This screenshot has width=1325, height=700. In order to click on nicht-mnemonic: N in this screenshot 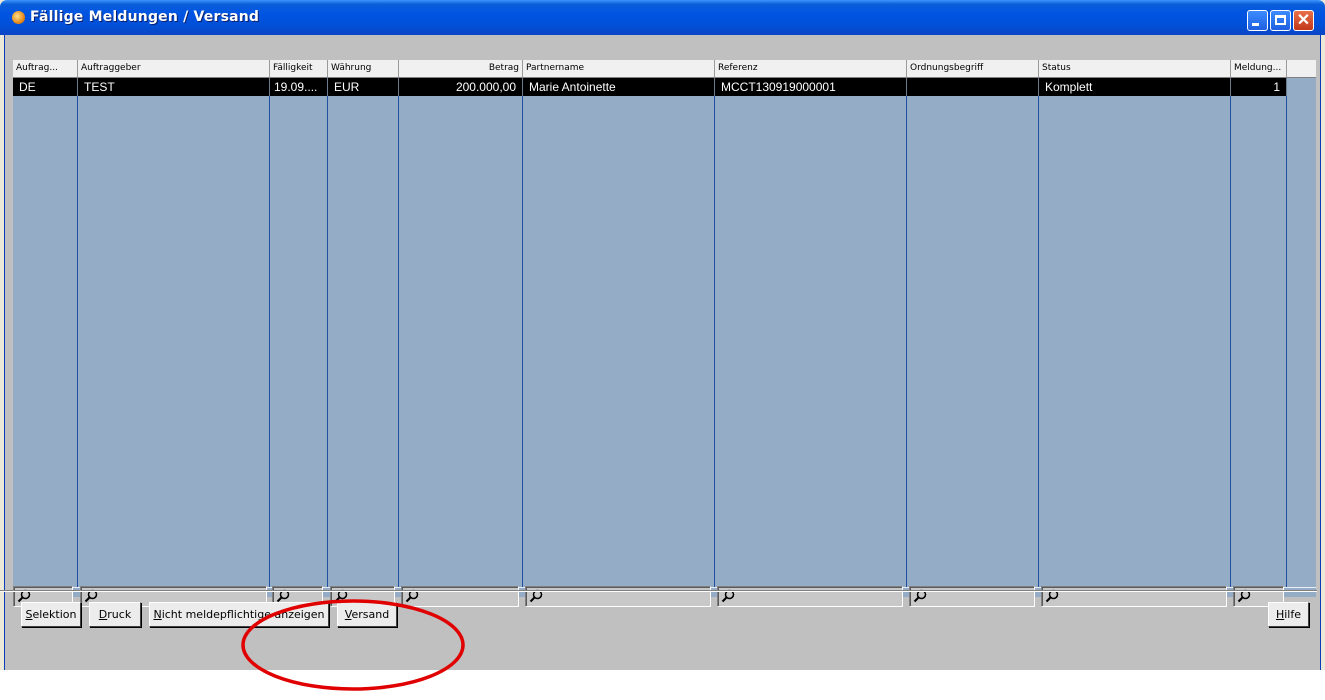, I will do `click(157, 614)`.